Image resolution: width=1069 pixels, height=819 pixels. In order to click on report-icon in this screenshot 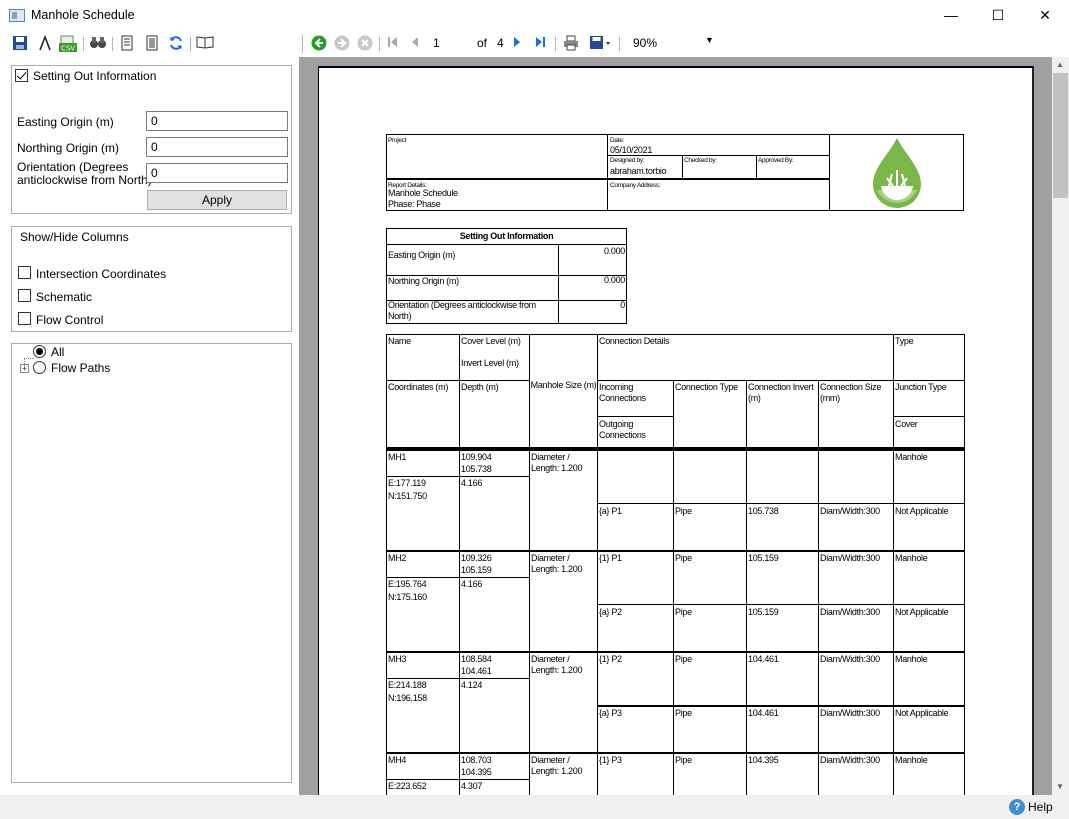, I will do `click(152, 44)`.